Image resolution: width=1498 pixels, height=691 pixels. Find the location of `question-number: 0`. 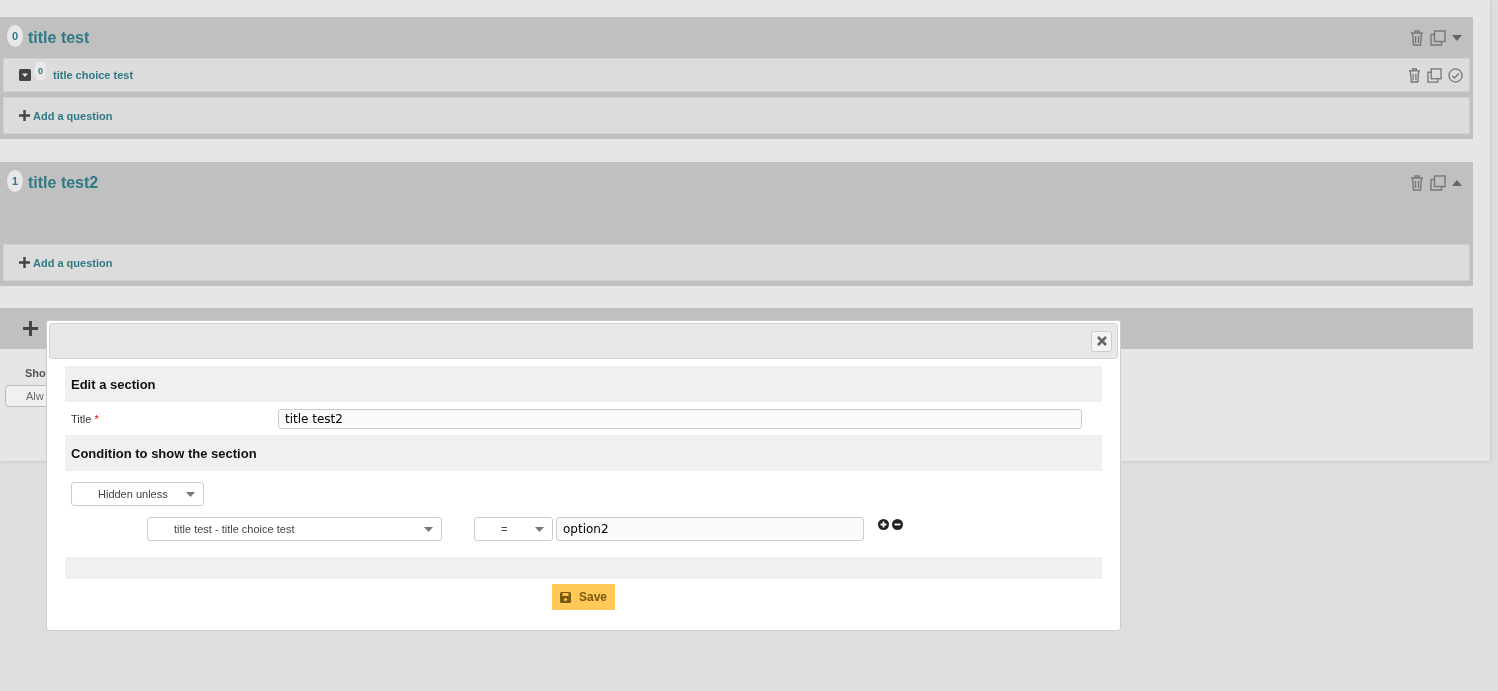

question-number: 0 is located at coordinates (40, 71).